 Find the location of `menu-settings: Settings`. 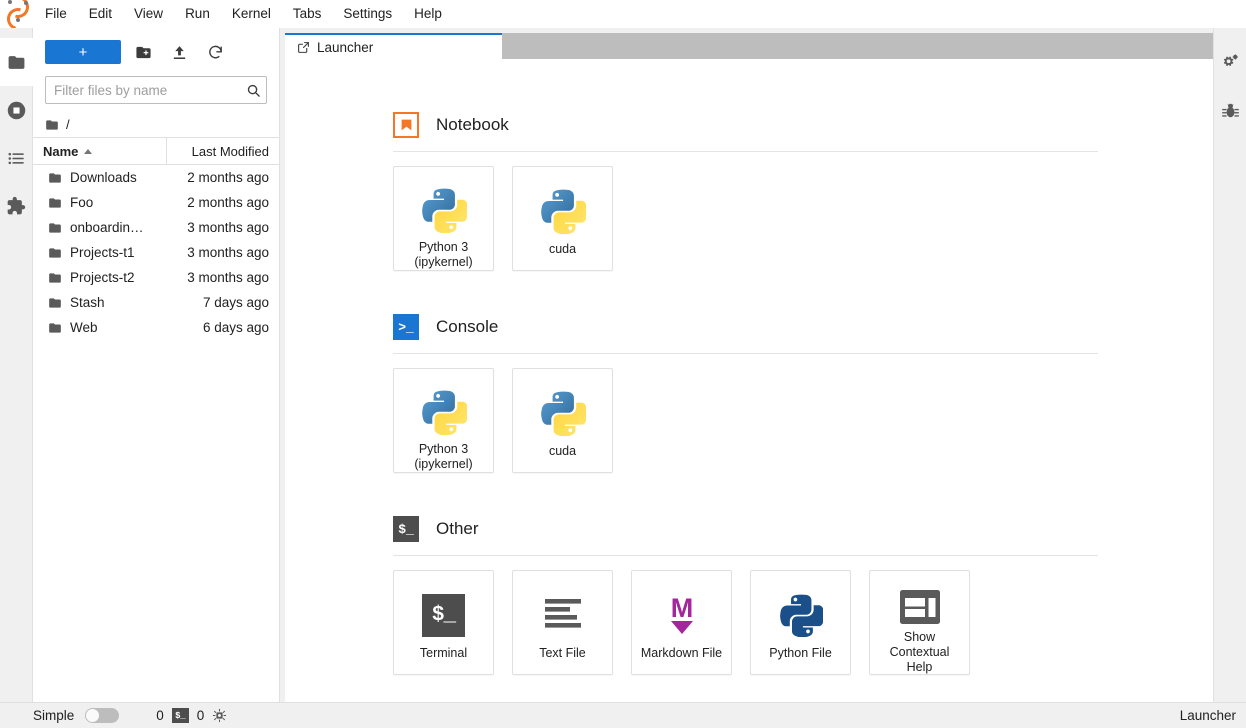

menu-settings: Settings is located at coordinates (367, 13).